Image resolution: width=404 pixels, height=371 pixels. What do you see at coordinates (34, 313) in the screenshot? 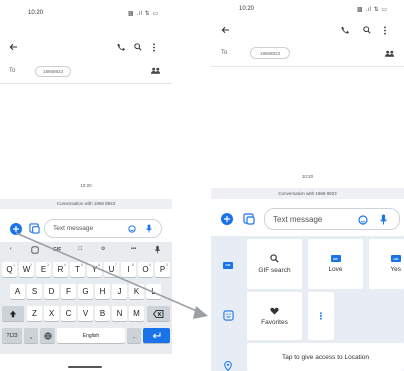
I see `key-z: Z` at bounding box center [34, 313].